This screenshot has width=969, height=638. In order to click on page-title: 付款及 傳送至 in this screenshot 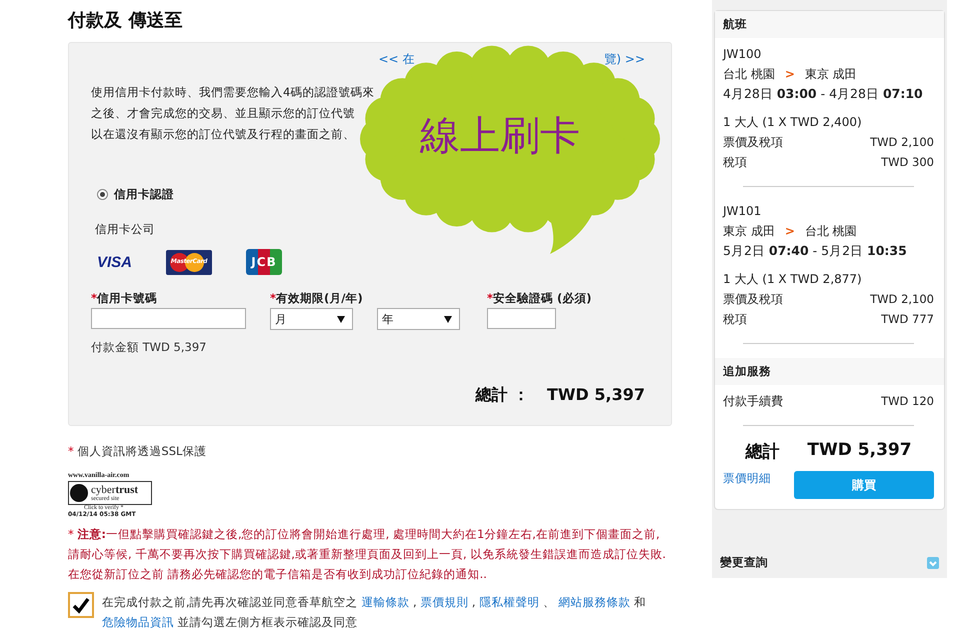, I will do `click(126, 20)`.